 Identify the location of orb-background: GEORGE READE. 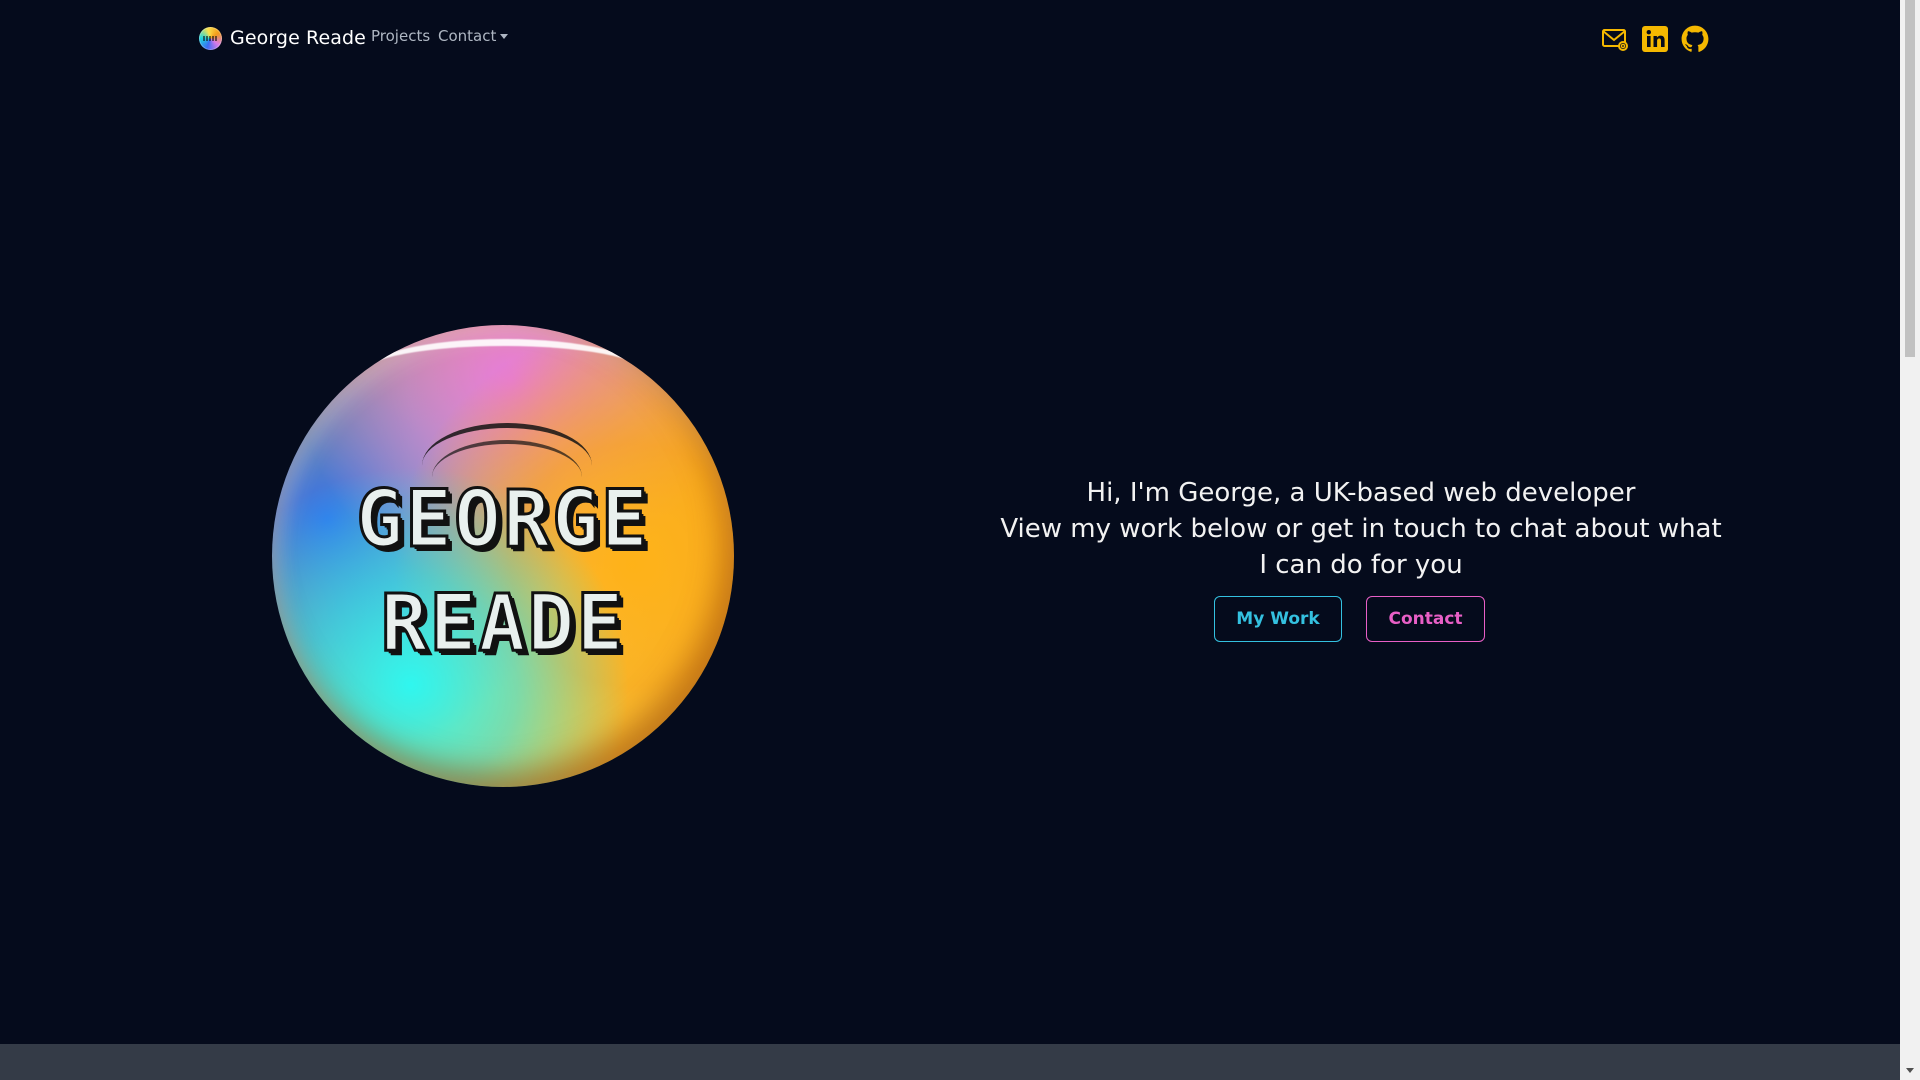
(503, 556).